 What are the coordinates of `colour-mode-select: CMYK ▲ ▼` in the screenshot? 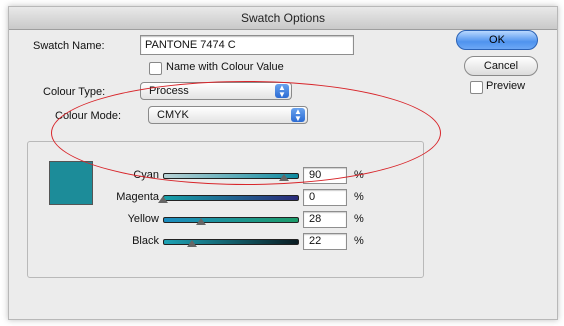 It's located at (228, 115).